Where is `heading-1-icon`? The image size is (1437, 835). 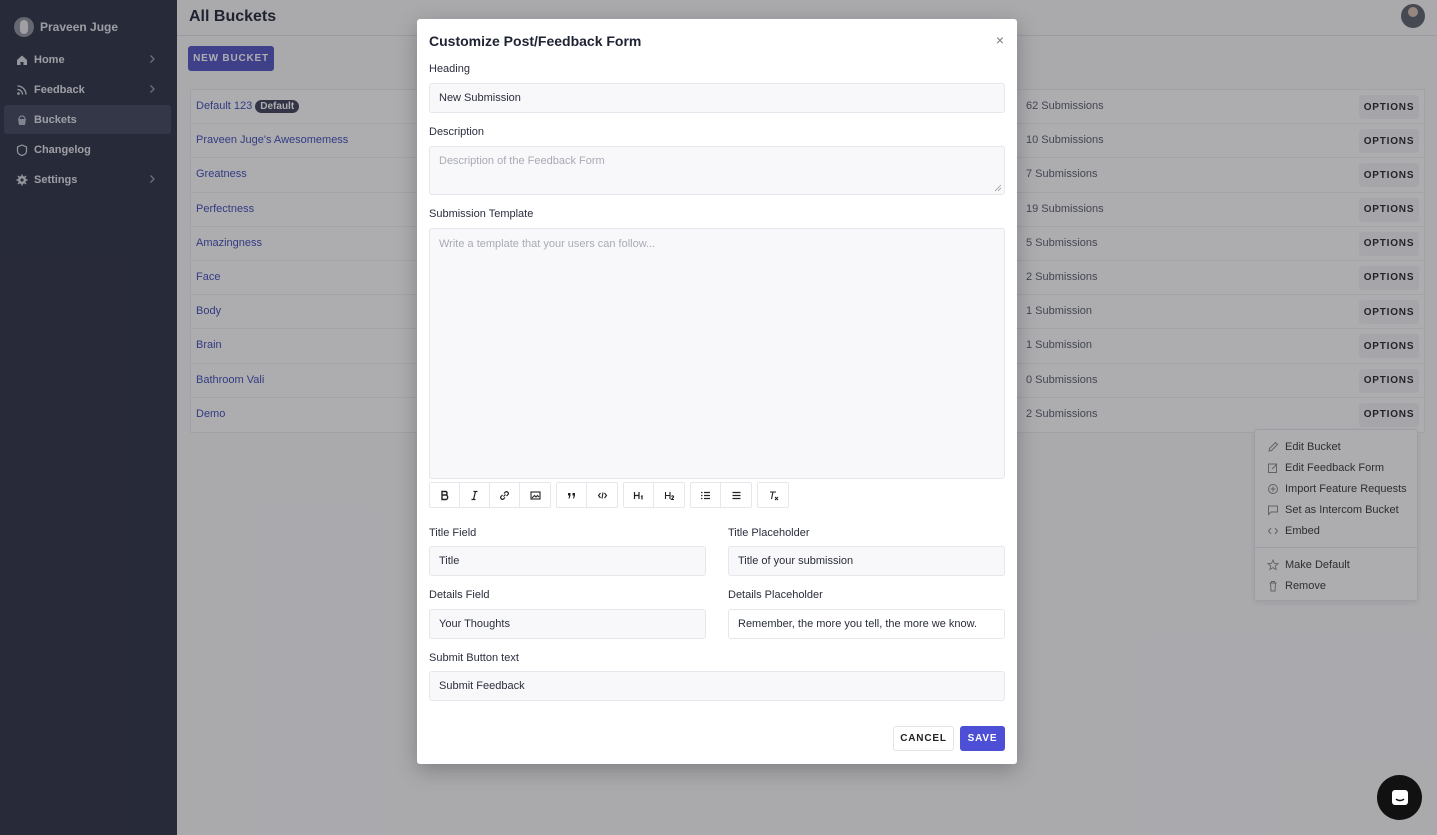
heading-1-icon is located at coordinates (639, 495).